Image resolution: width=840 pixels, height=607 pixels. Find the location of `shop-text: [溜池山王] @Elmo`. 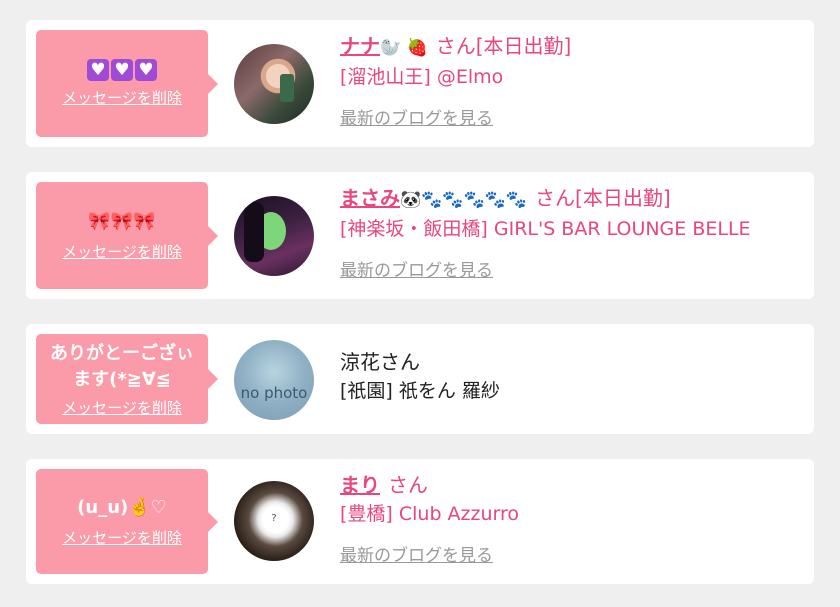

shop-text: [溜池山王] @Elmo is located at coordinates (422, 77).